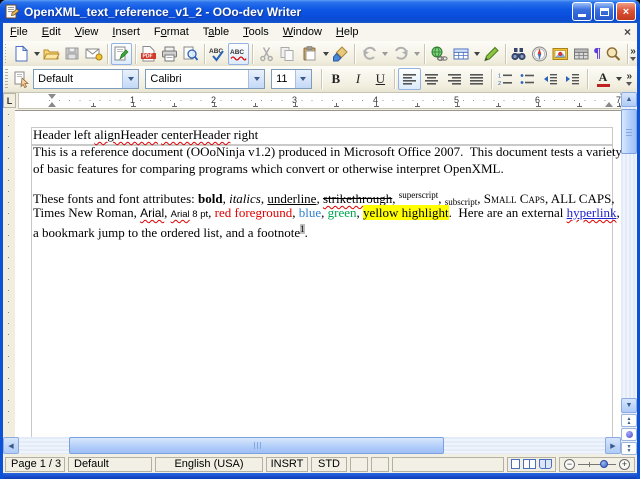 The width and height of the screenshot is (640, 479). What do you see at coordinates (169, 54) in the screenshot?
I see `print-button` at bounding box center [169, 54].